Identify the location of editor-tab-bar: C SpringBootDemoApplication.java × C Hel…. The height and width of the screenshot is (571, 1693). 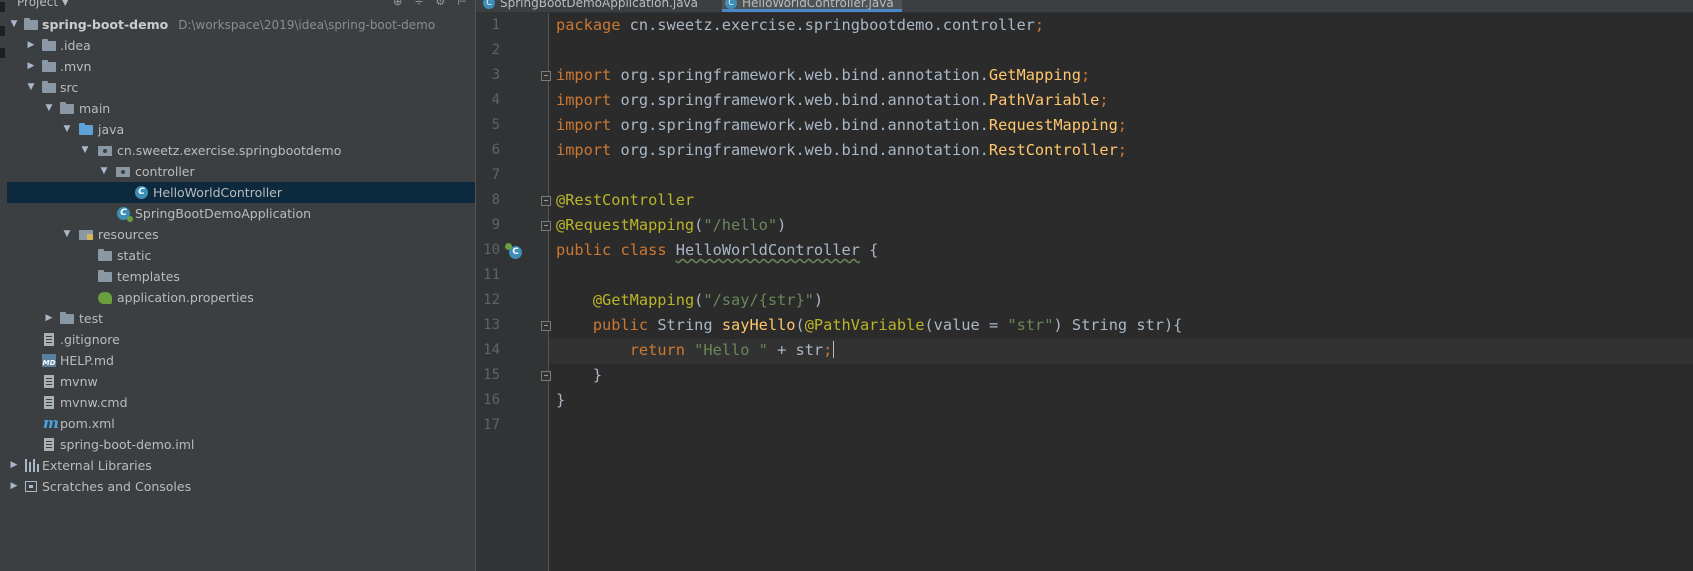
(1084, 6).